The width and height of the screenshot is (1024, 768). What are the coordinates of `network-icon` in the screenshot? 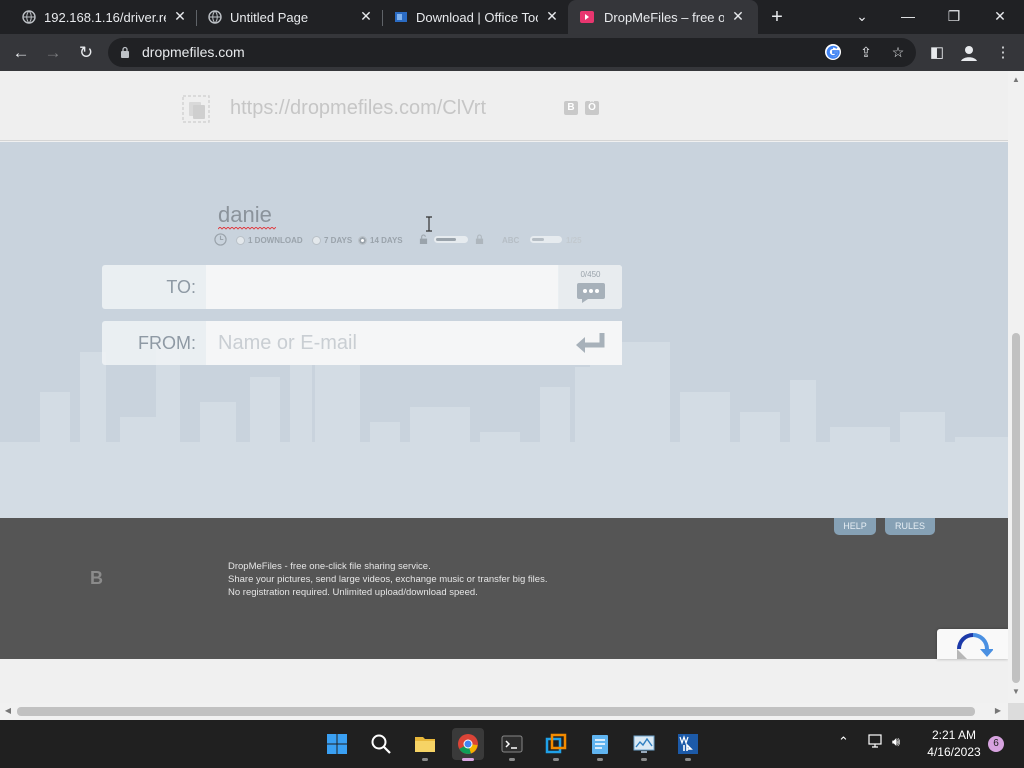 It's located at (876, 741).